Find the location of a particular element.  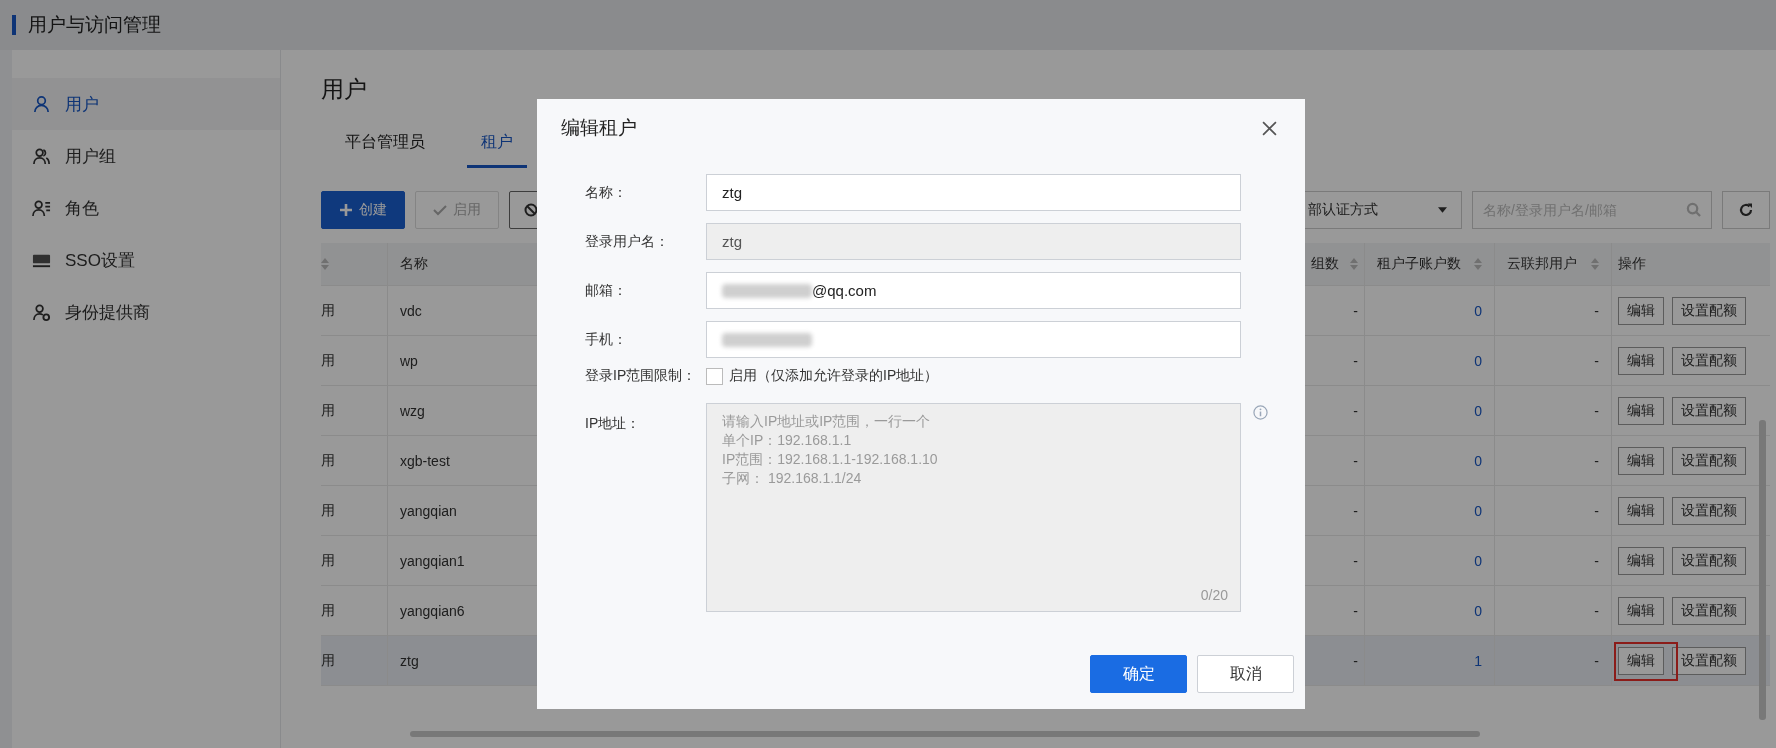

users-icon is located at coordinates (41, 156).